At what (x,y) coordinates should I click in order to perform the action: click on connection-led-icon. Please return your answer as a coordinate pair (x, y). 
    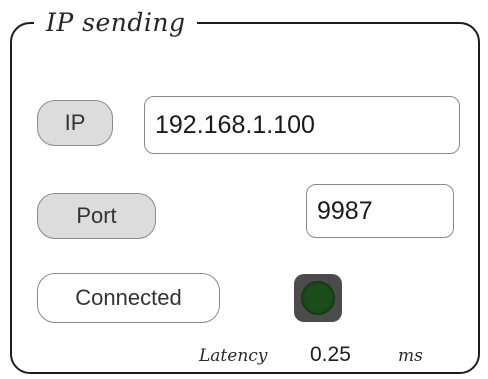
    Looking at the image, I should click on (318, 298).